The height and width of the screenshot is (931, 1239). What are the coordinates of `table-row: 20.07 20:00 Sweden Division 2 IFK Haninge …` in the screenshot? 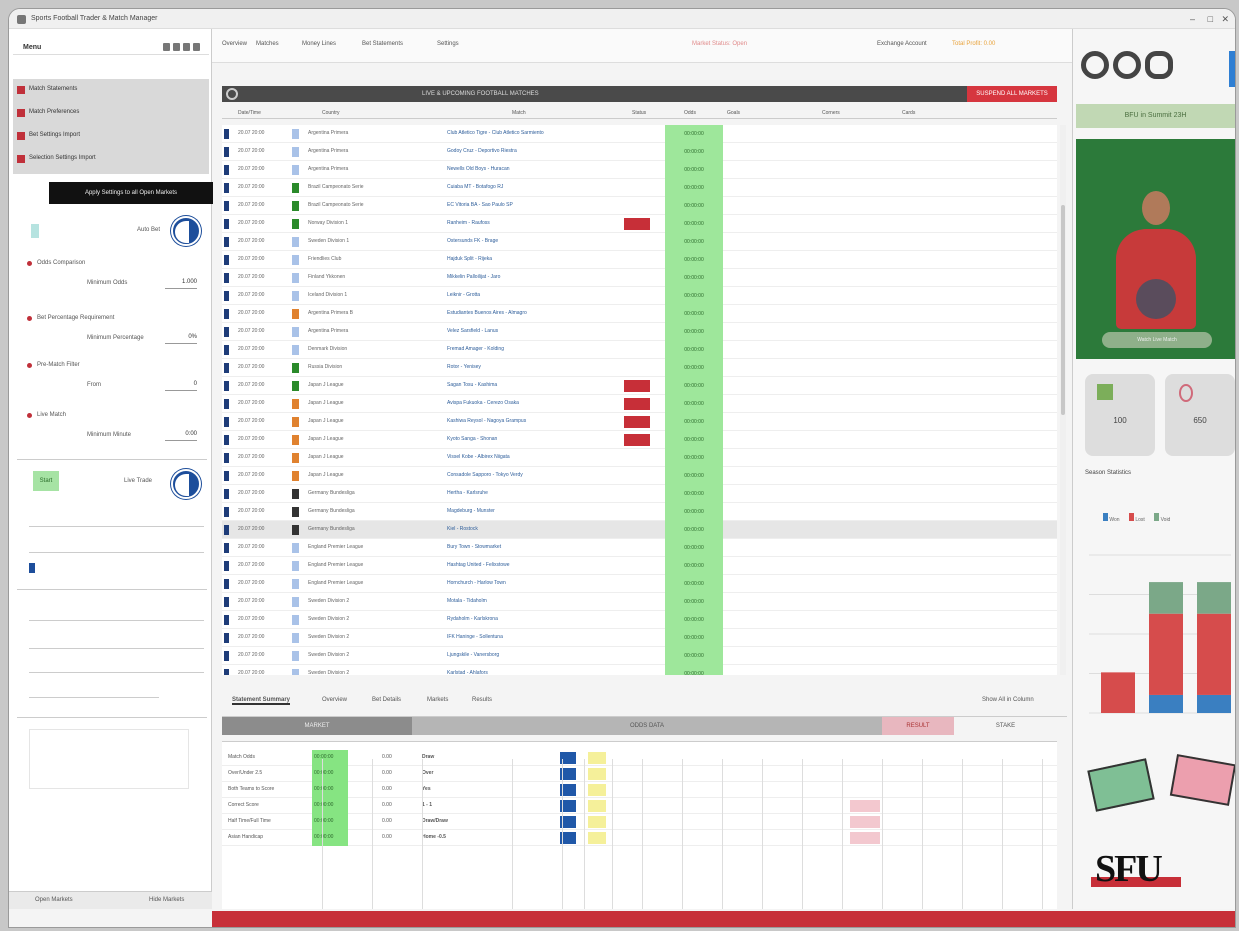 It's located at (639, 638).